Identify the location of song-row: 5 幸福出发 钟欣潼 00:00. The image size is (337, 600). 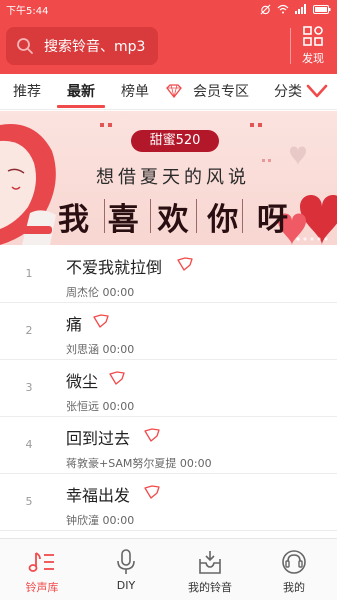
(168, 502).